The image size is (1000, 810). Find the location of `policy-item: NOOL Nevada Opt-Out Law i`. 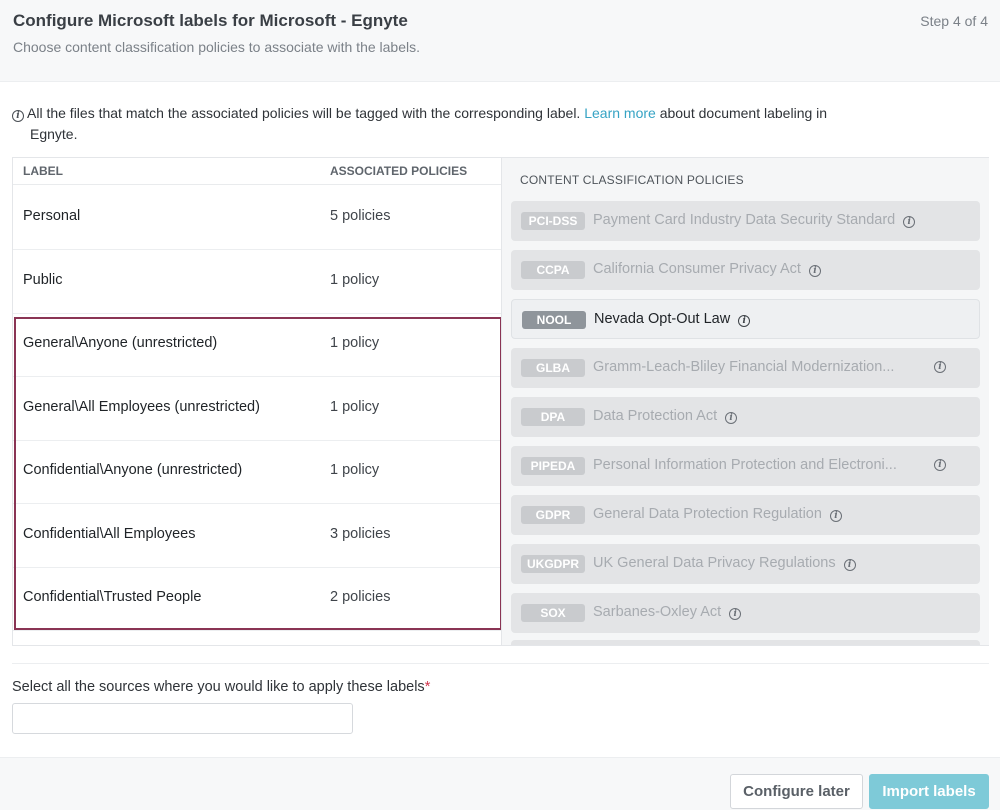

policy-item: NOOL Nevada Opt-Out Law i is located at coordinates (745, 319).